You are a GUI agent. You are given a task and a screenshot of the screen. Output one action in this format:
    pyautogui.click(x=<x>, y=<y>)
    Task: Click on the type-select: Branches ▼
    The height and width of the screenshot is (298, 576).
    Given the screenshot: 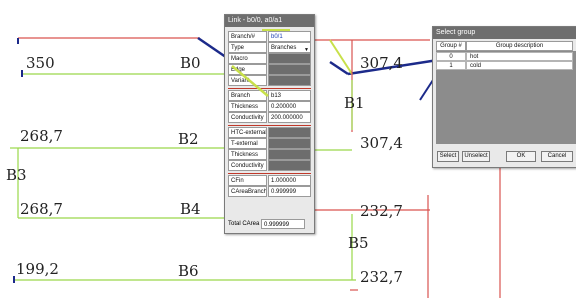 What is the action you would take?
    pyautogui.click(x=289, y=47)
    